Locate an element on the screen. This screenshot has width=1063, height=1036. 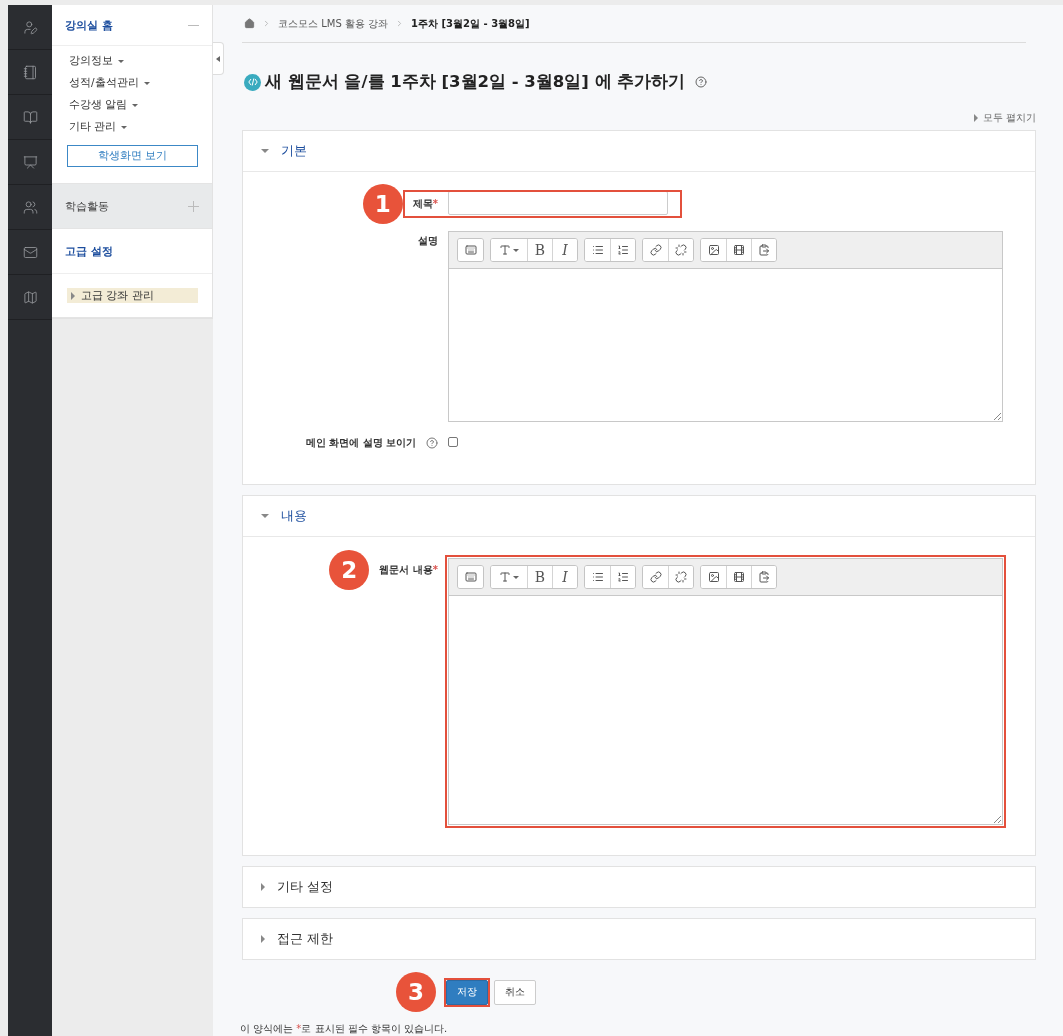
section-title: 기본 is located at coordinates (294, 151).